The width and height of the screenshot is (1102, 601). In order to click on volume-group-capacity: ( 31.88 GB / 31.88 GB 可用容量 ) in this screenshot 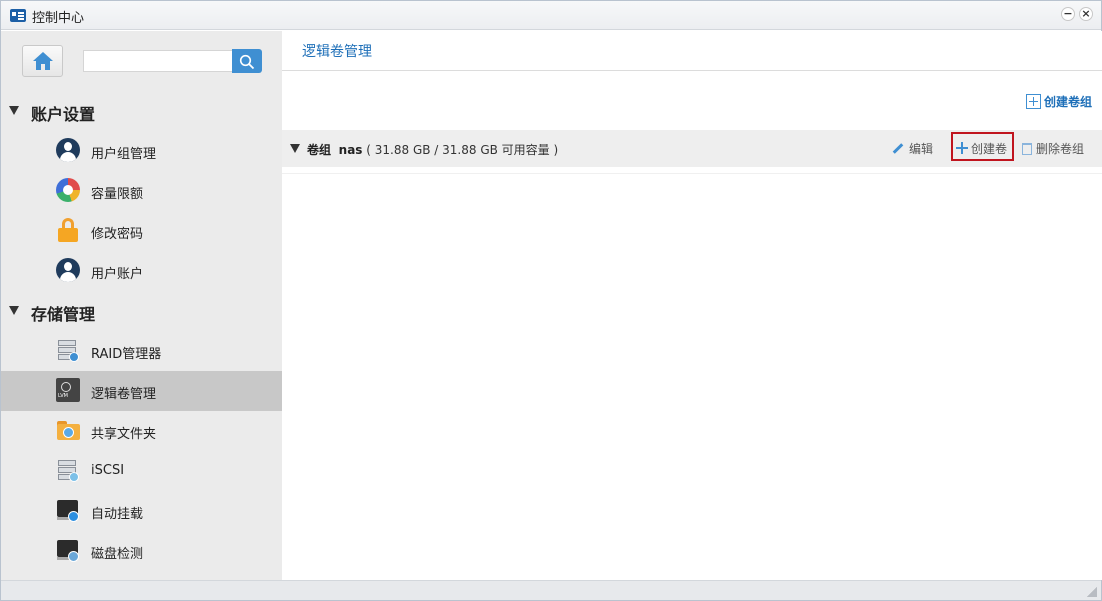, I will do `click(462, 150)`.